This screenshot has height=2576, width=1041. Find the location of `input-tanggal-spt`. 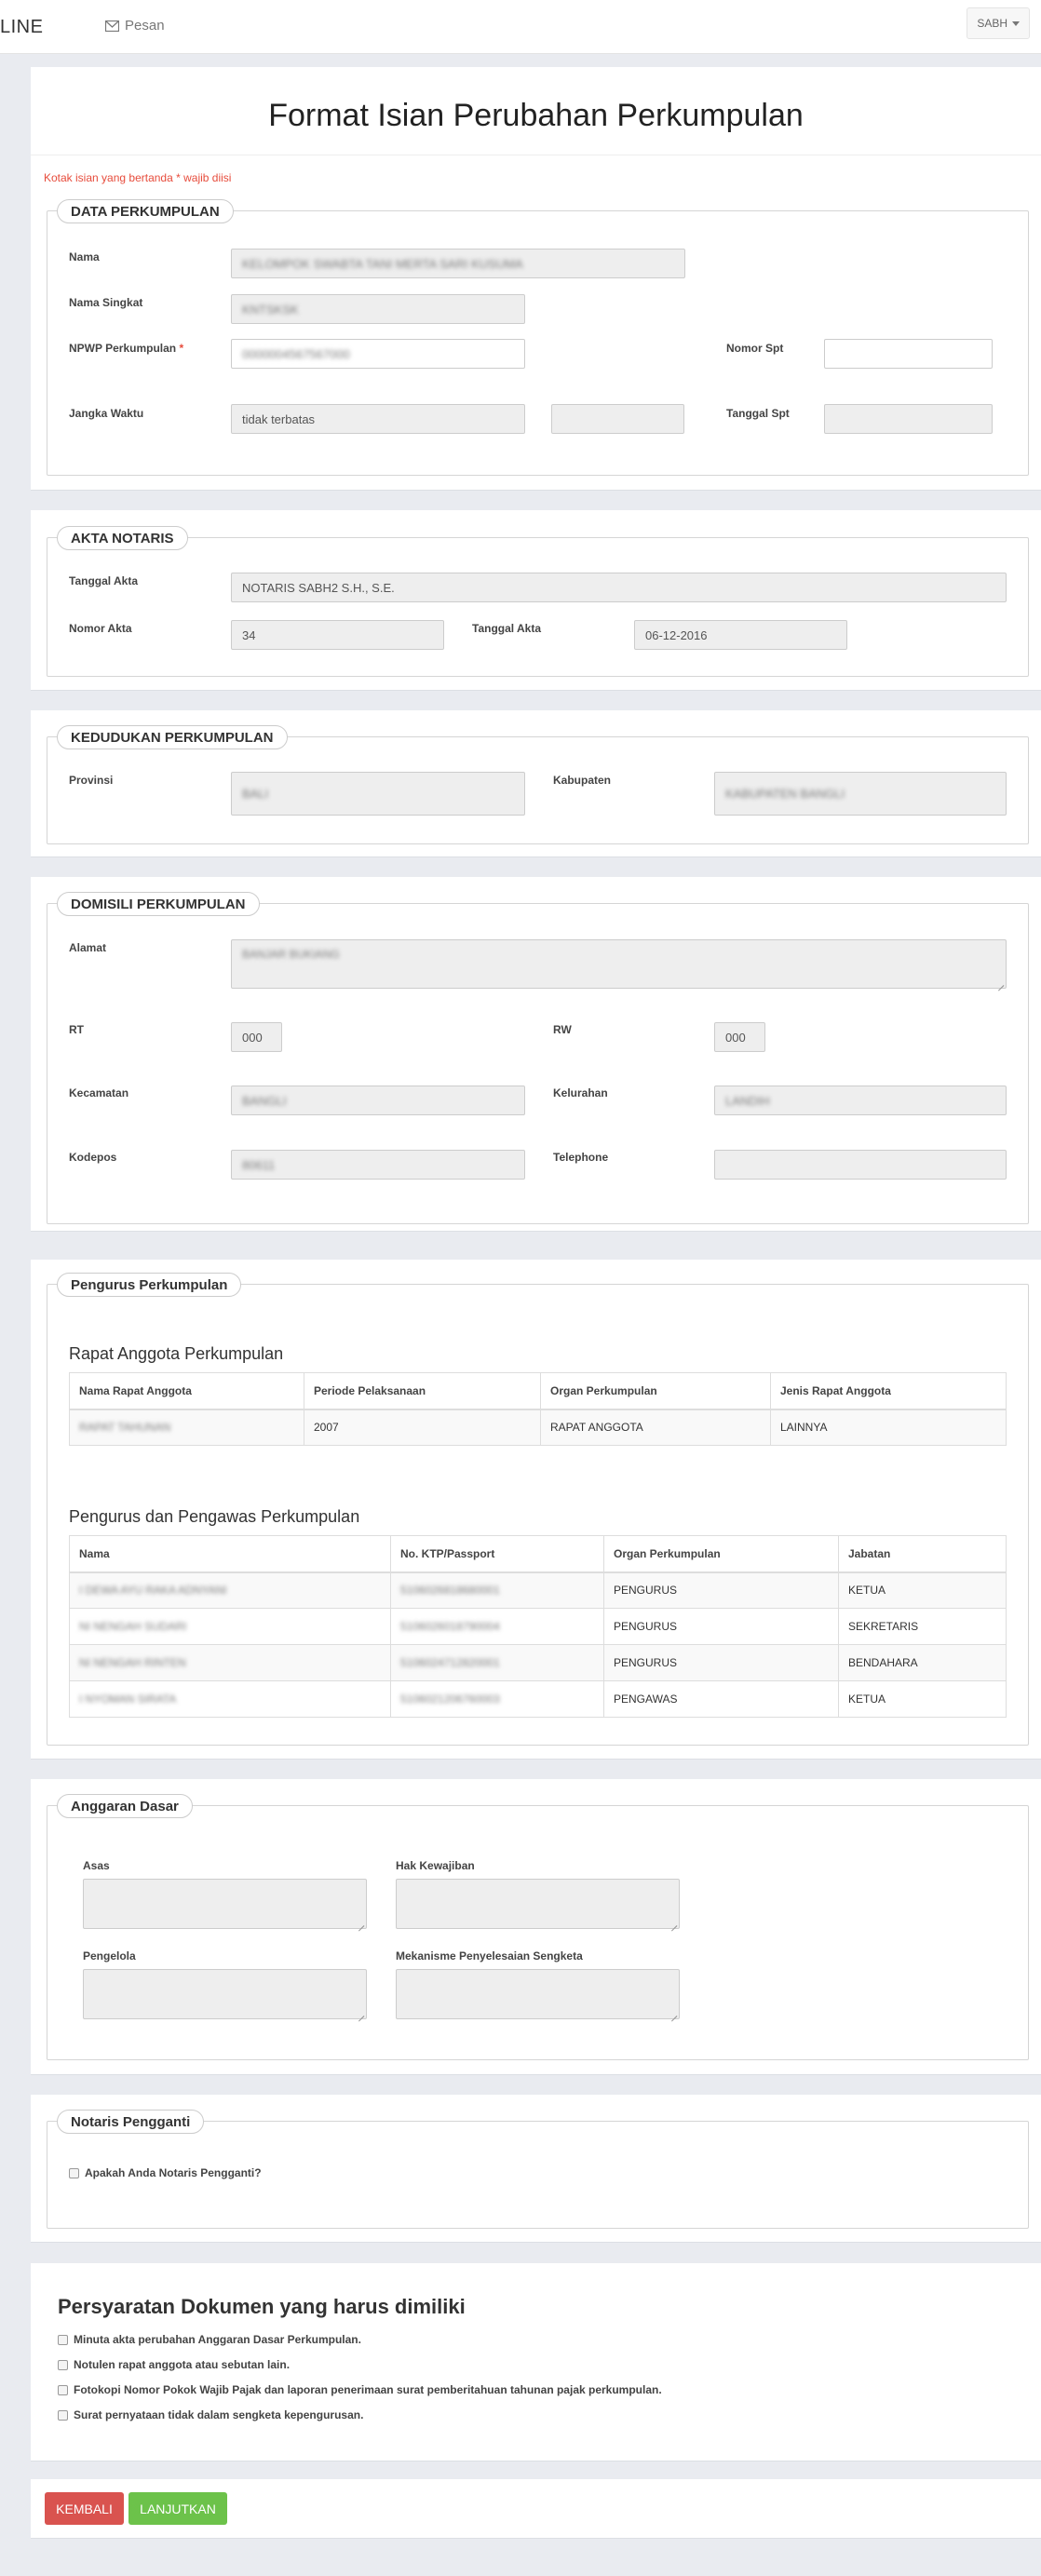

input-tanggal-spt is located at coordinates (909, 419).